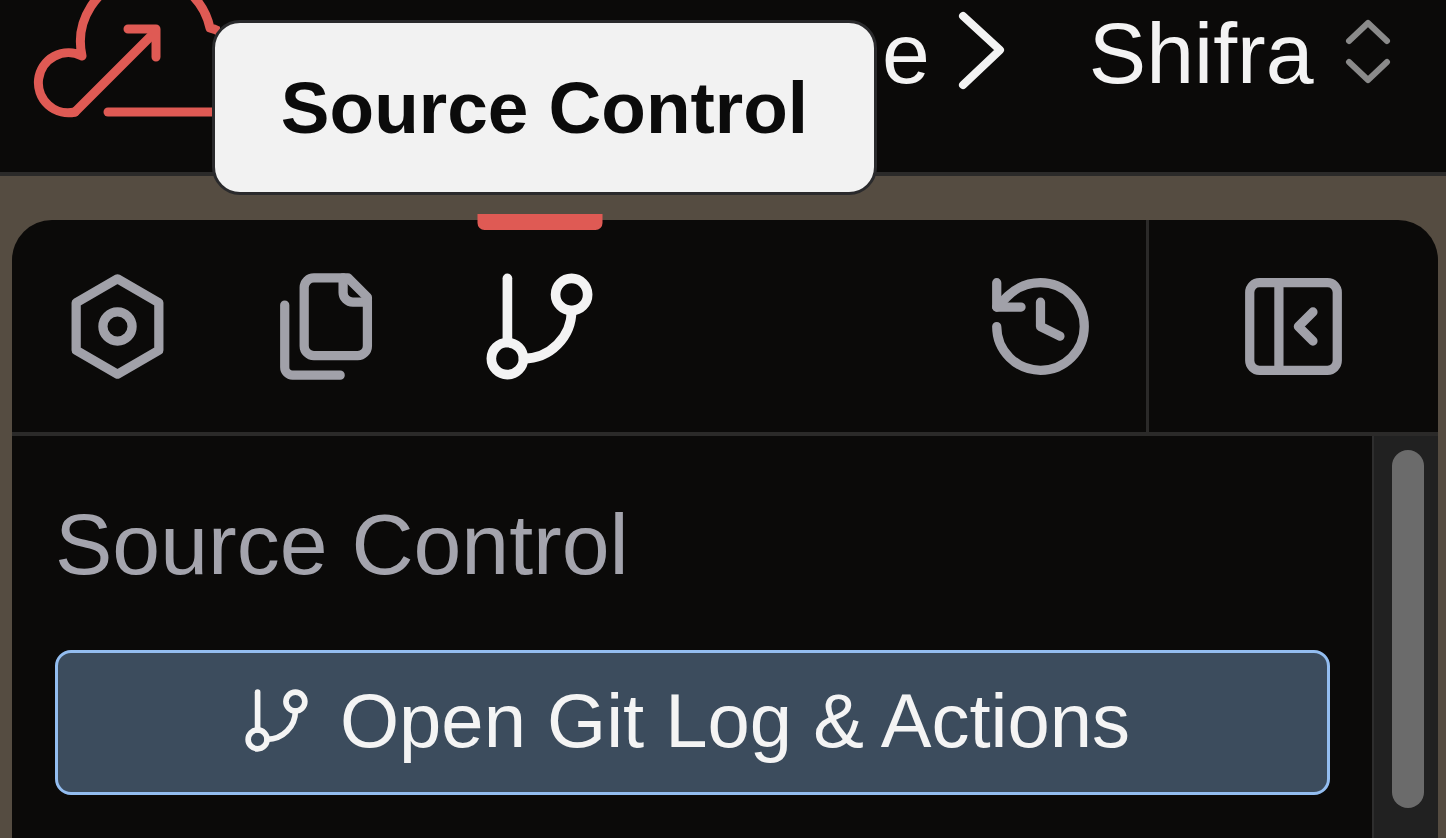 The height and width of the screenshot is (838, 1446). I want to click on tooltip: Source Control, so click(544, 107).